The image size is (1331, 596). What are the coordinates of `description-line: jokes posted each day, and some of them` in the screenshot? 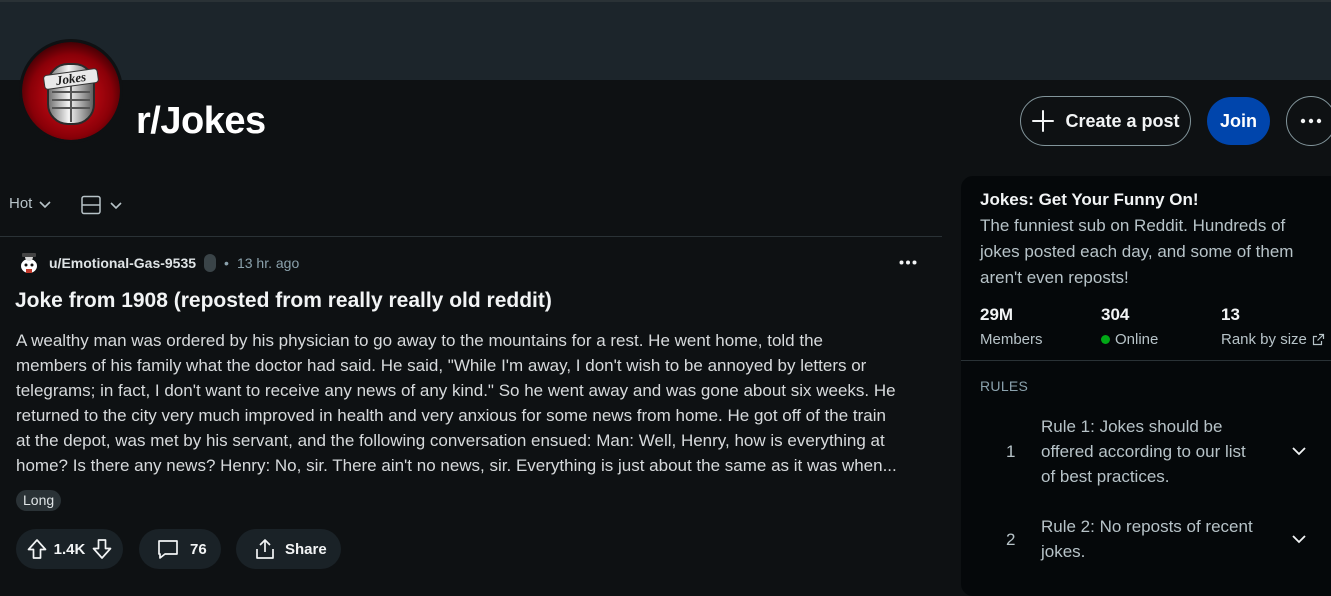 It's located at (1137, 251).